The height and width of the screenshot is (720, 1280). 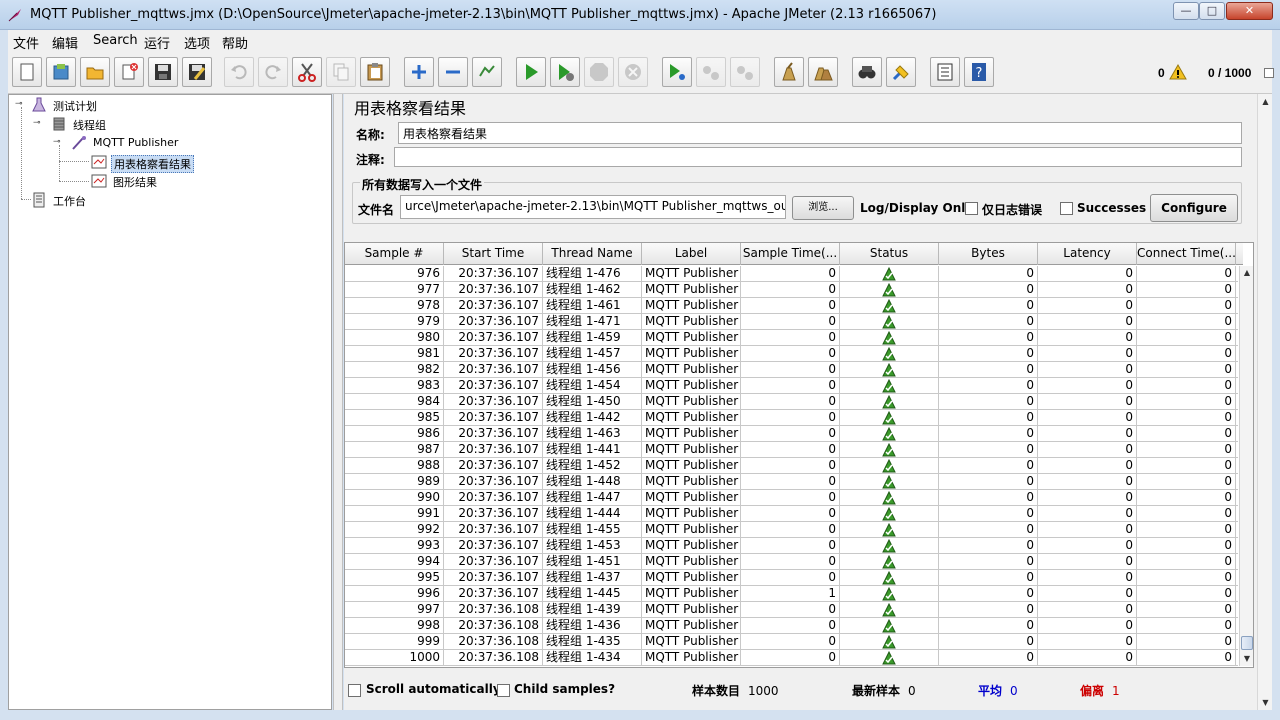 What do you see at coordinates (1212, 11) in the screenshot?
I see `maximize-button: □` at bounding box center [1212, 11].